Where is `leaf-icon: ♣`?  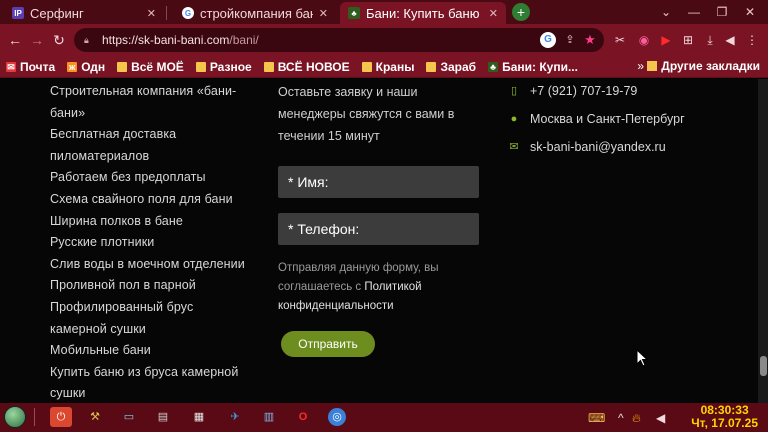
leaf-icon: ♣ is located at coordinates (493, 66).